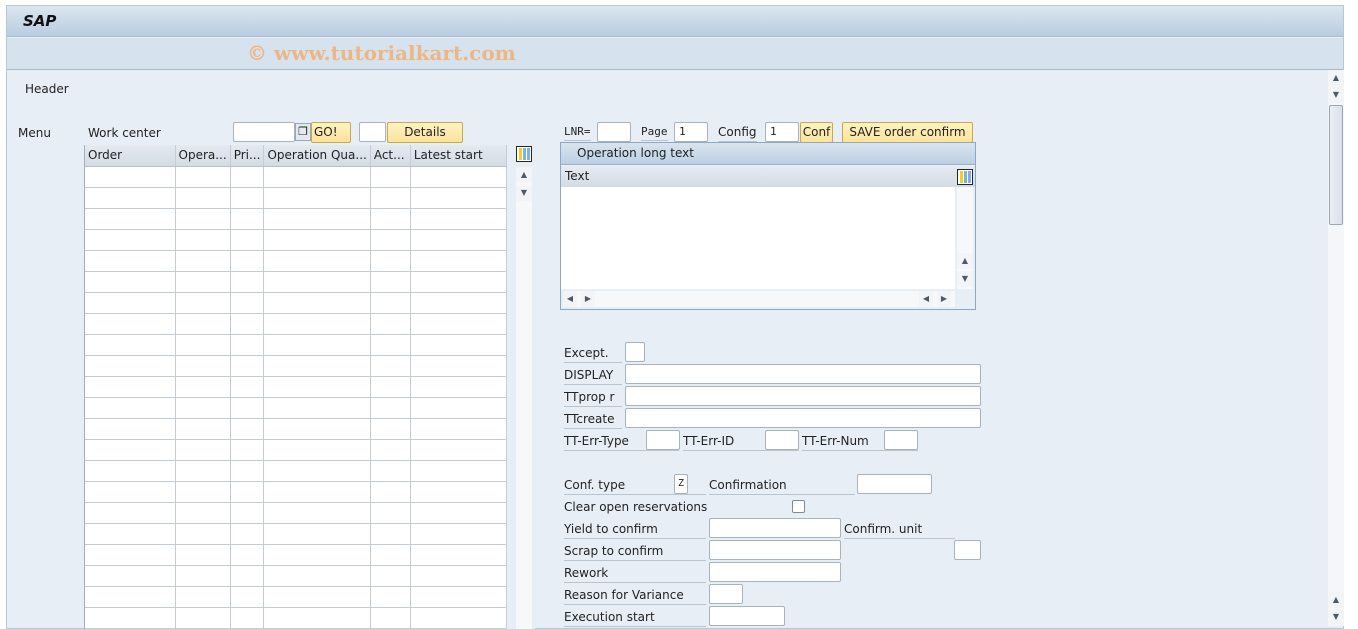 The height and width of the screenshot is (629, 1358). What do you see at coordinates (965, 177) in the screenshot?
I see `column-layout-icon` at bounding box center [965, 177].